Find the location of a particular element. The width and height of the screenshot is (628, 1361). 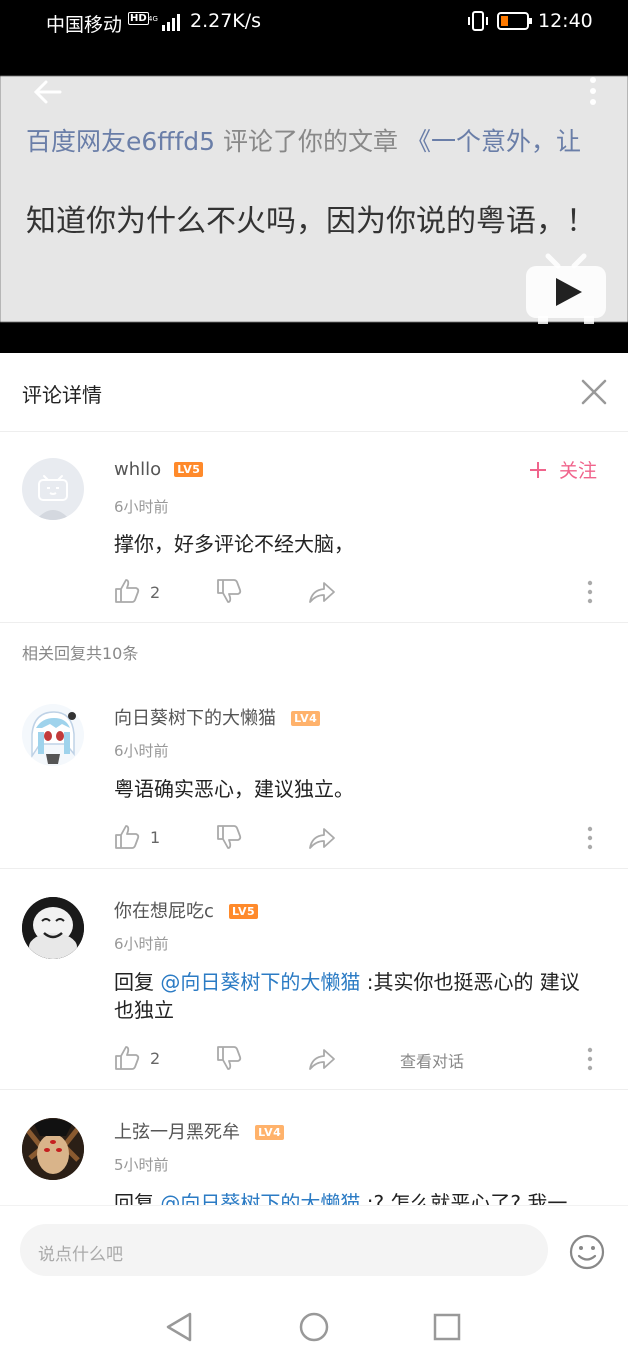

username: whllo is located at coordinates (137, 469).